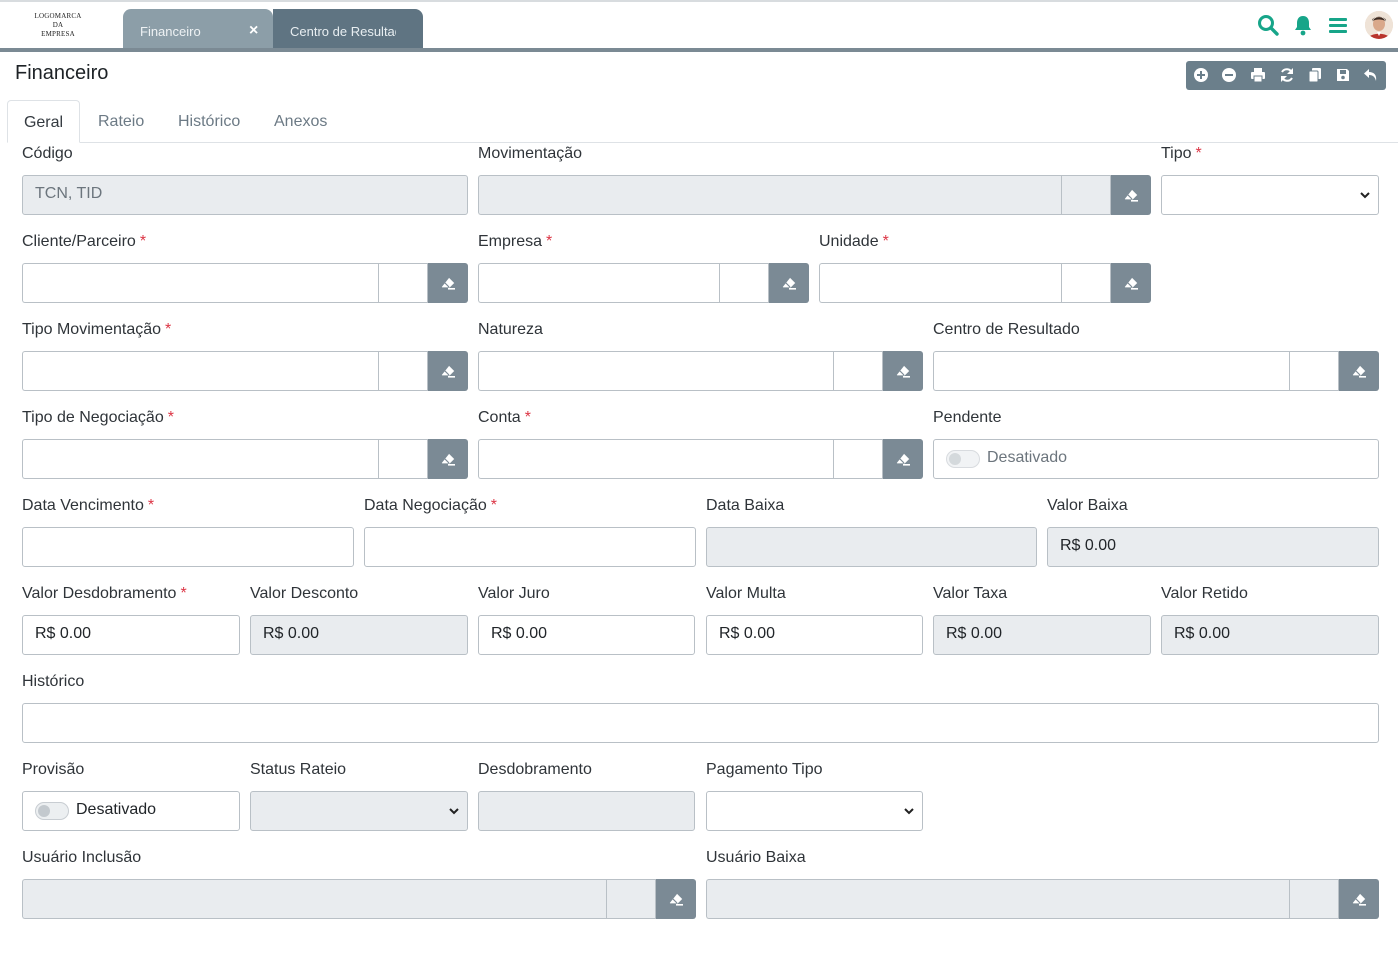 This screenshot has width=1398, height=955. What do you see at coordinates (1270, 635) in the screenshot?
I see `valor-retido-input: R$ 0.00` at bounding box center [1270, 635].